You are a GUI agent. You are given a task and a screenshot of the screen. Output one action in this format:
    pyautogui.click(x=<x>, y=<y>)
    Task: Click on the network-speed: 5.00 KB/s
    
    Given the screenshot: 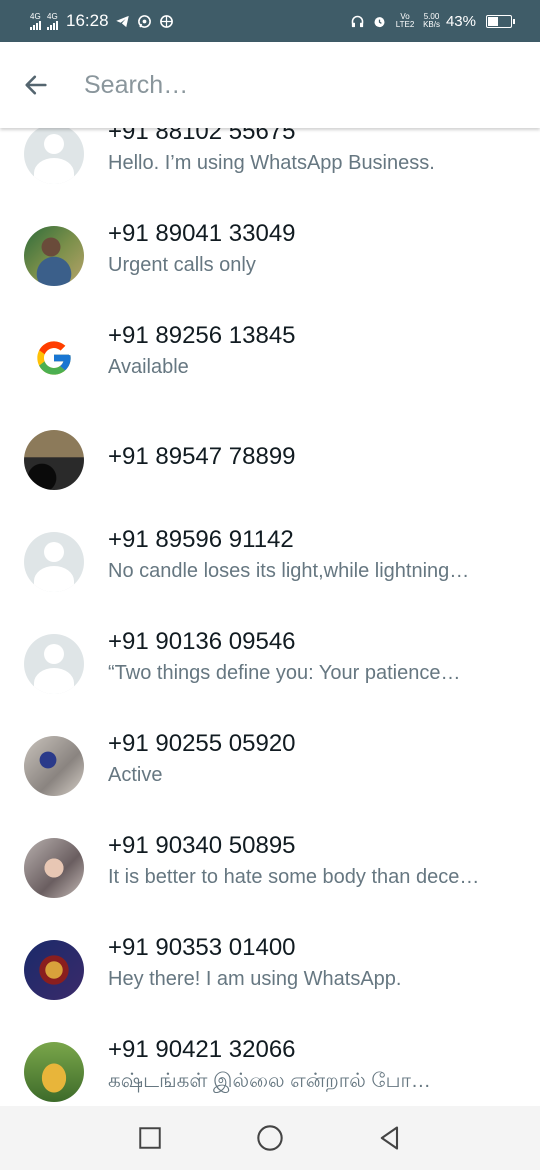 What is the action you would take?
    pyautogui.click(x=431, y=21)
    